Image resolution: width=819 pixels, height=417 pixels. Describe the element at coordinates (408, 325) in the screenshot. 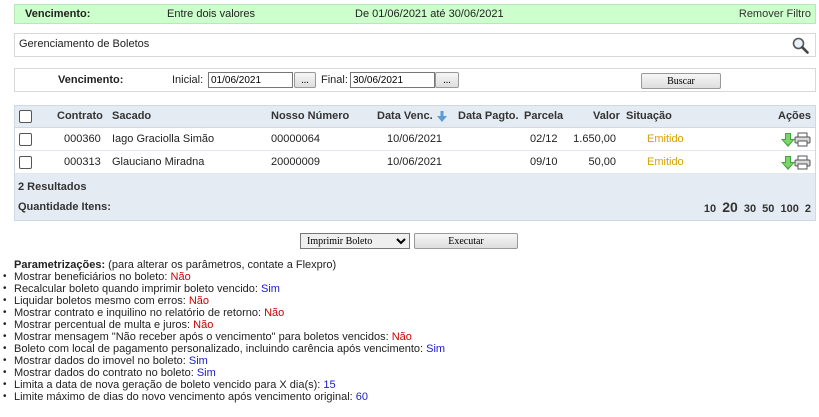

I see `parameter-item: Mostrar percentual de multa e juros: Não` at that location.